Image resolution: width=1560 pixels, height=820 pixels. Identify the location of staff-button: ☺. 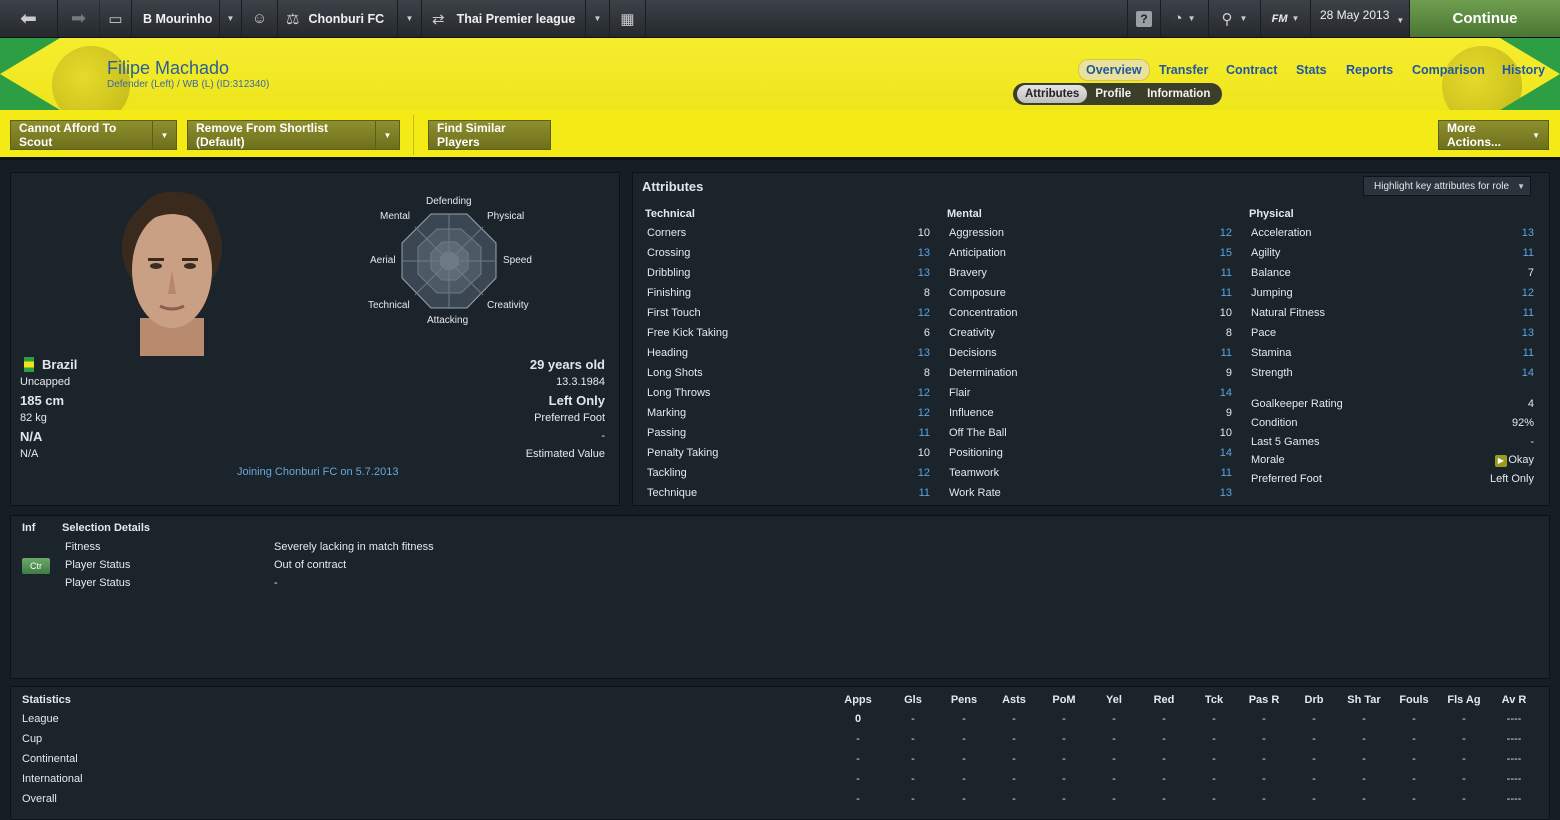
(260, 18).